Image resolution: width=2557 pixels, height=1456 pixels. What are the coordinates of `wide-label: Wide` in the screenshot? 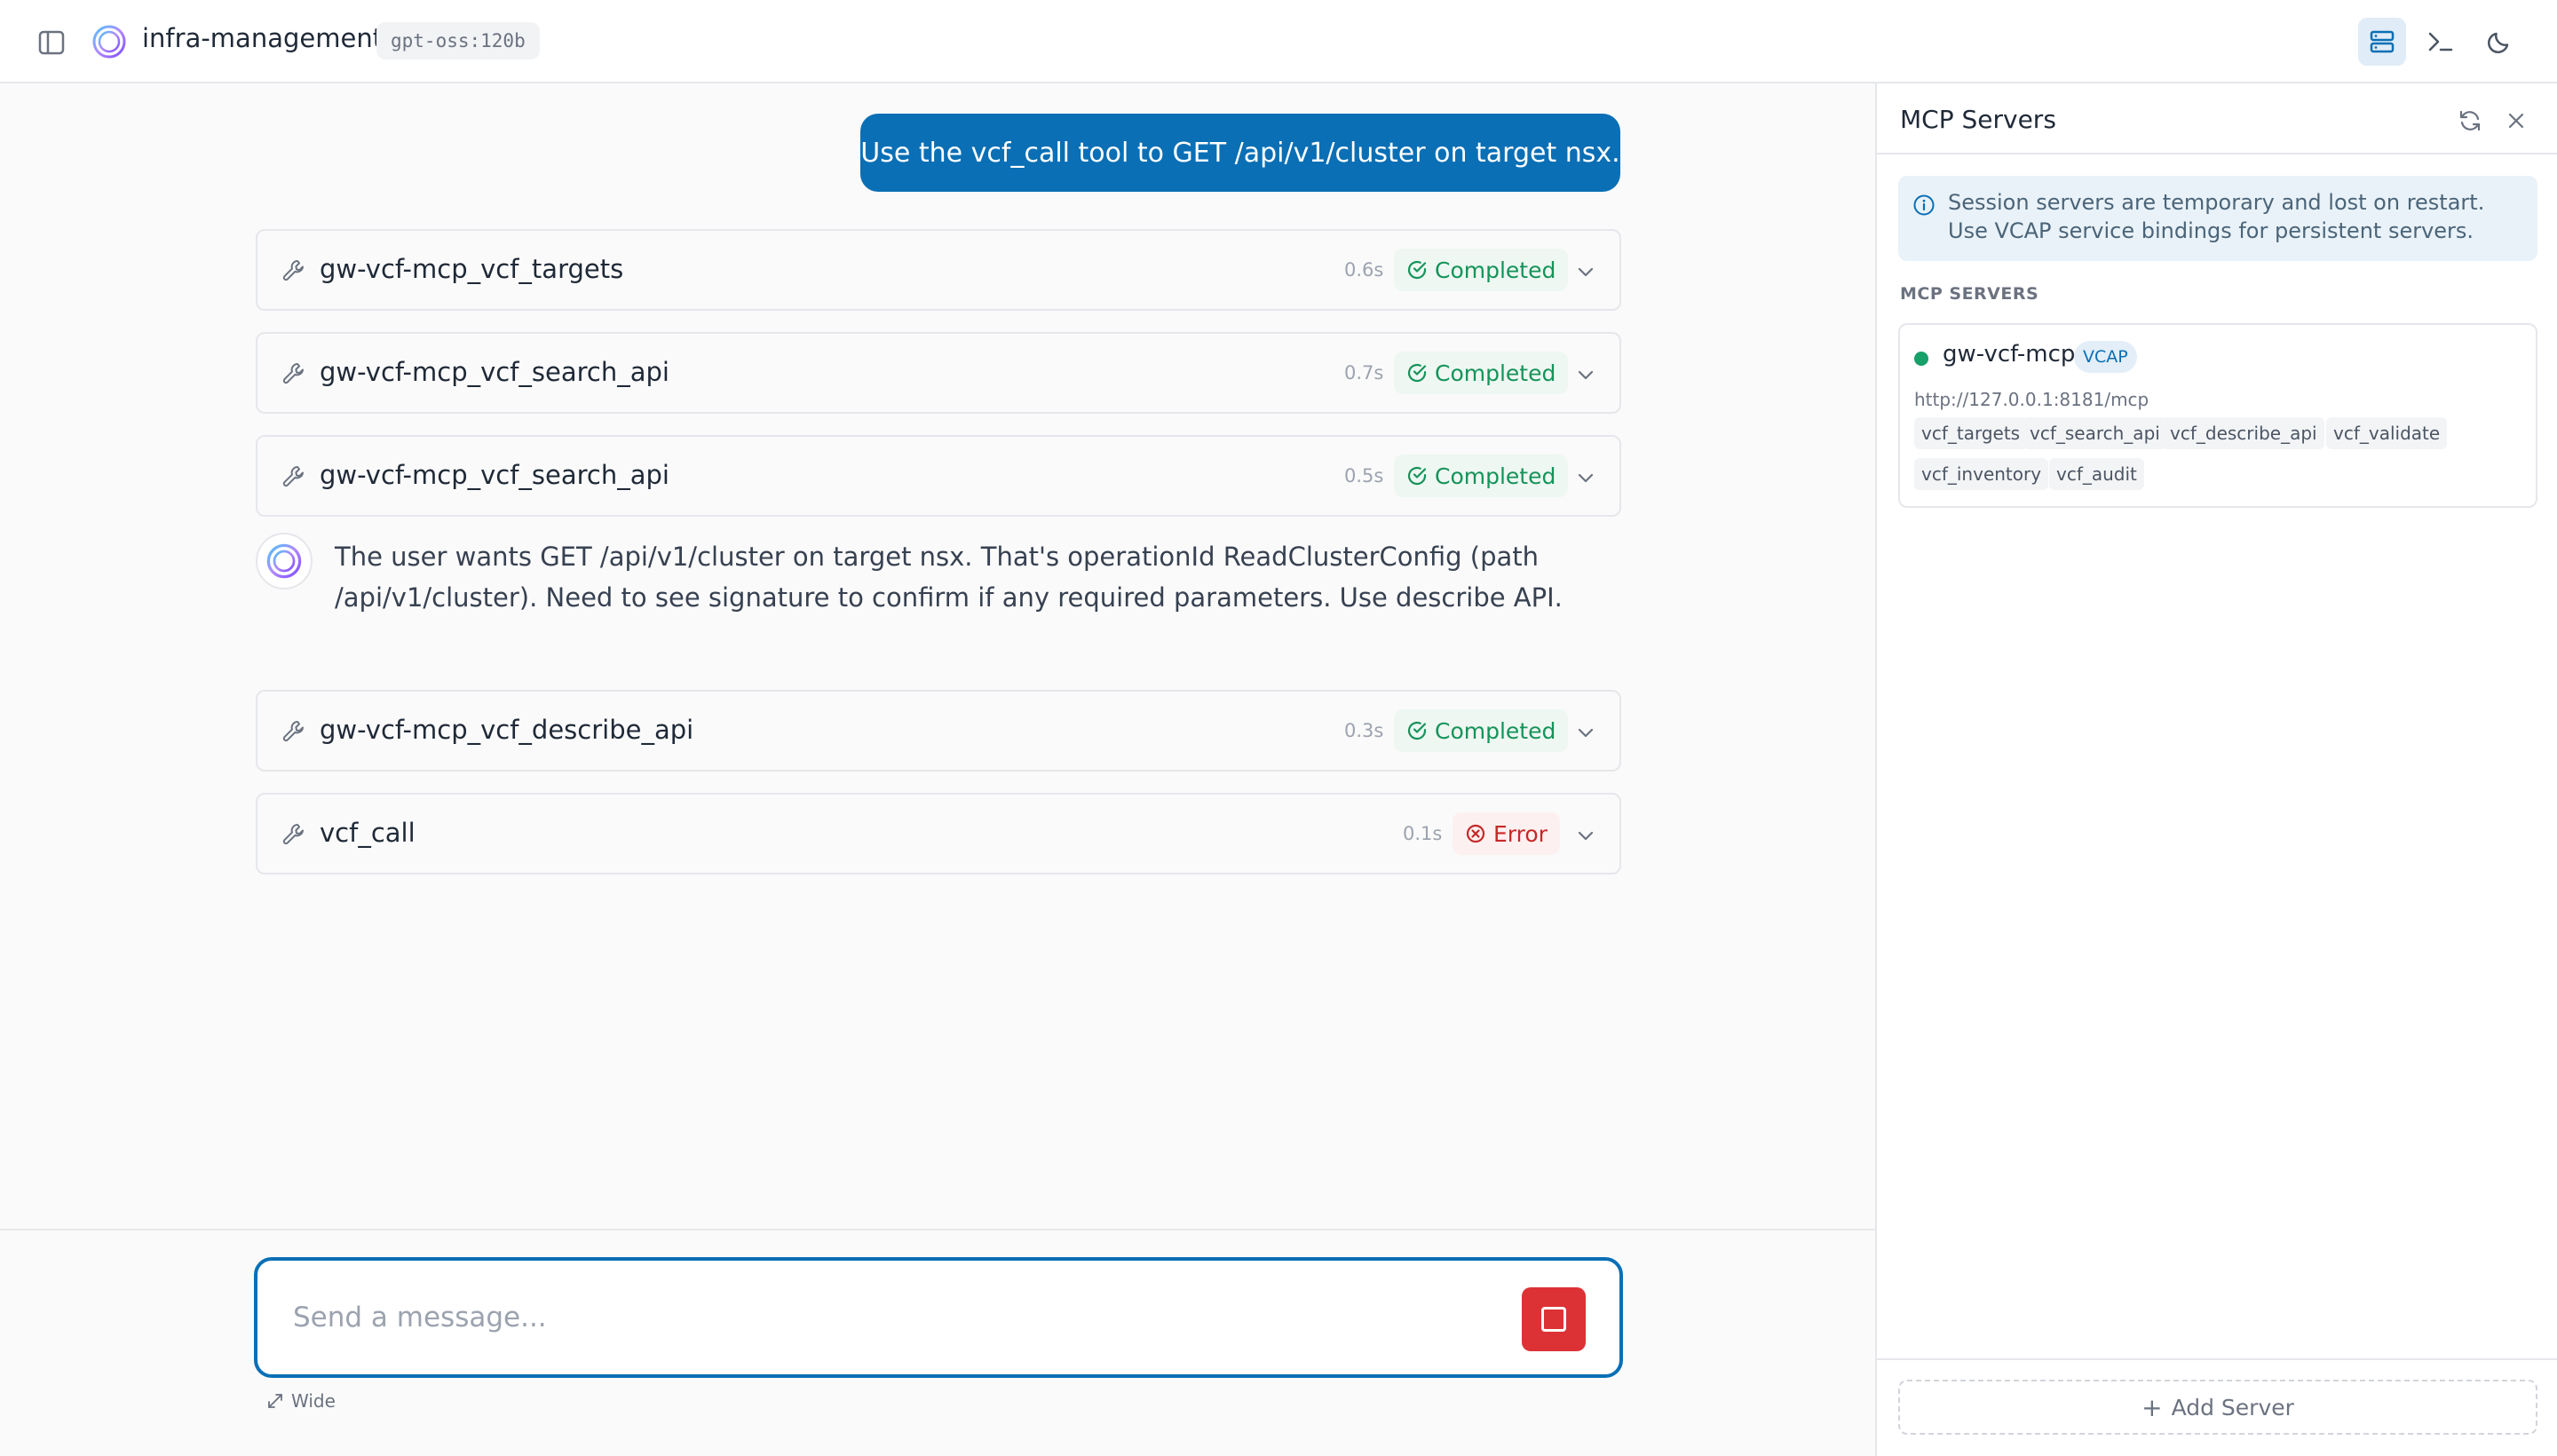 It's located at (313, 1401).